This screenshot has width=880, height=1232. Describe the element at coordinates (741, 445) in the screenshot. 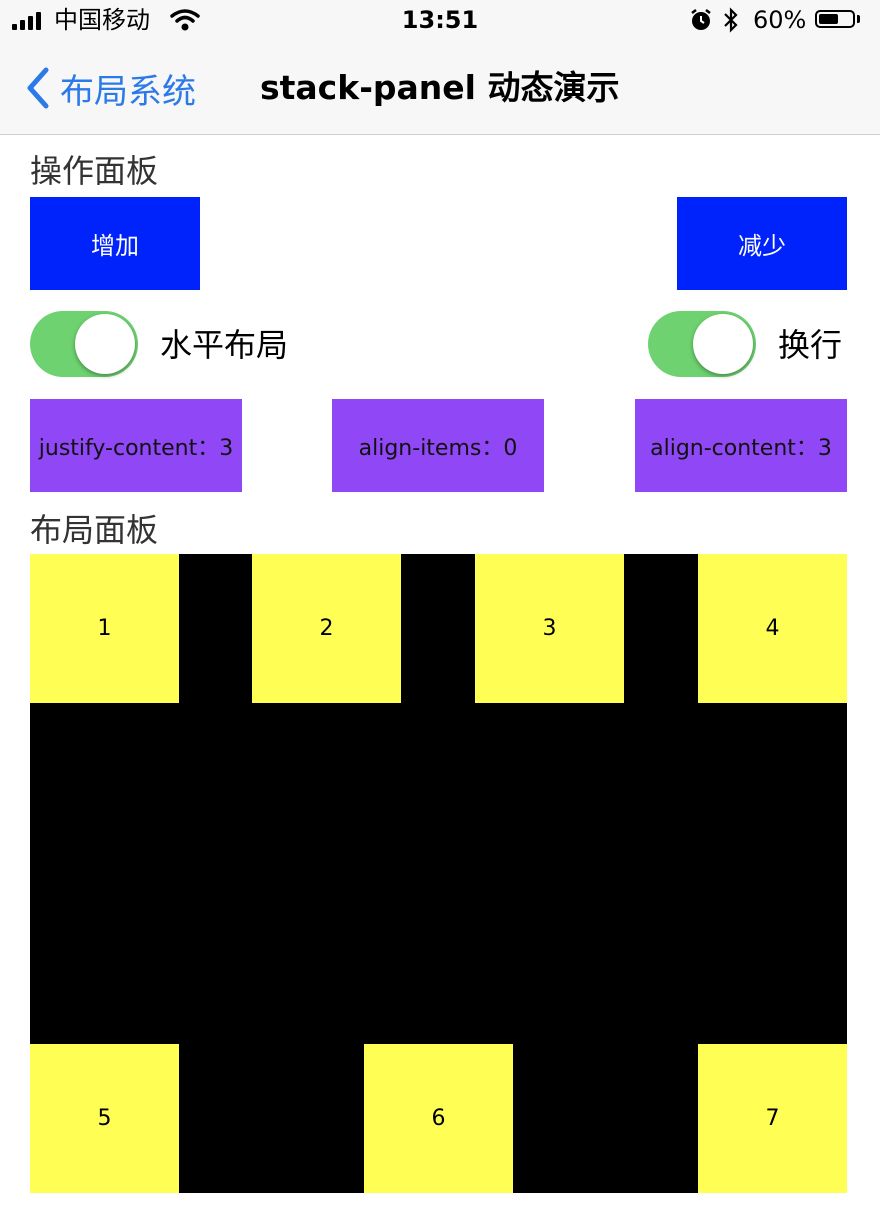

I see `align-content-button: align-content：3` at that location.